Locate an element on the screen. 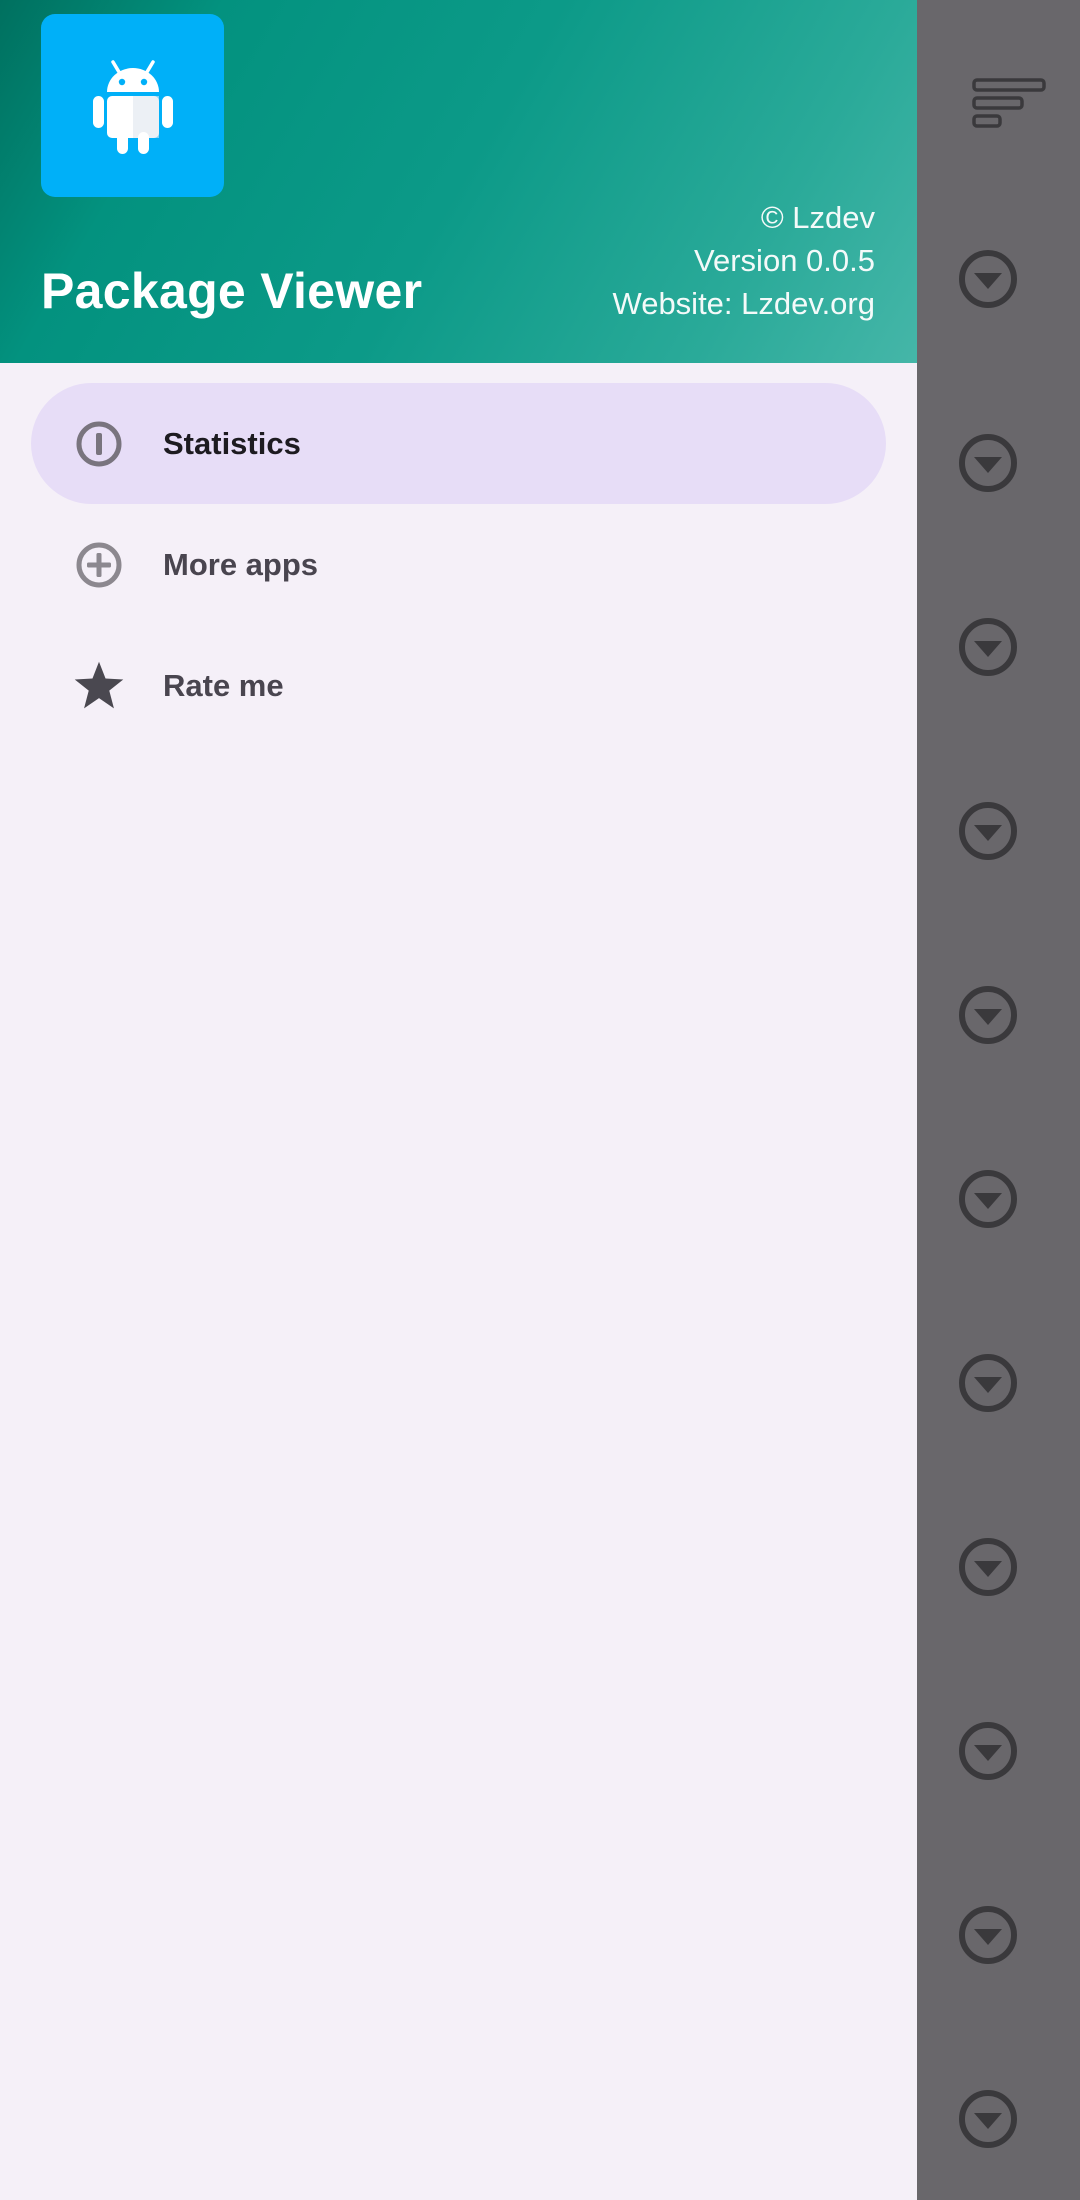 Image resolution: width=1080 pixels, height=2200 pixels. info-icon is located at coordinates (99, 444).